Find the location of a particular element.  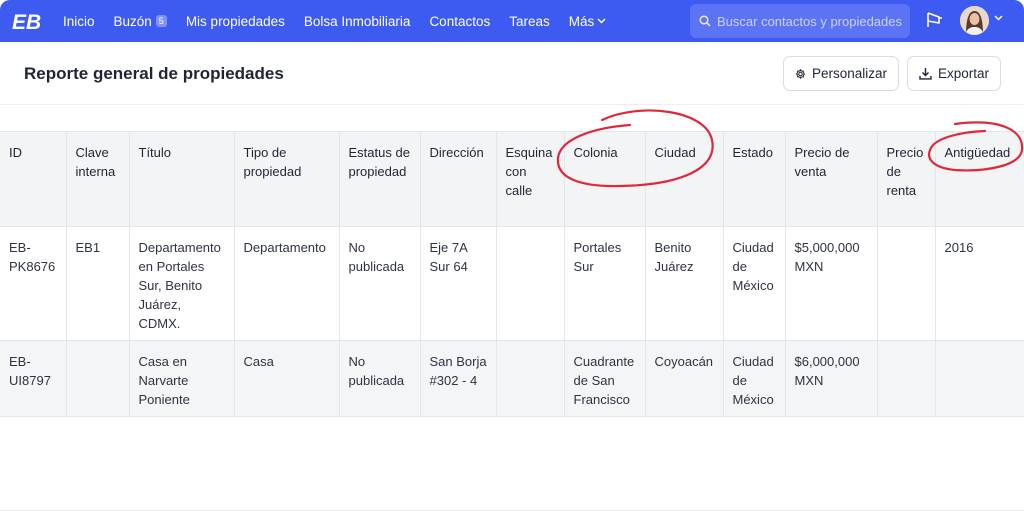

svg-text: EB is located at coordinates (26, 22).